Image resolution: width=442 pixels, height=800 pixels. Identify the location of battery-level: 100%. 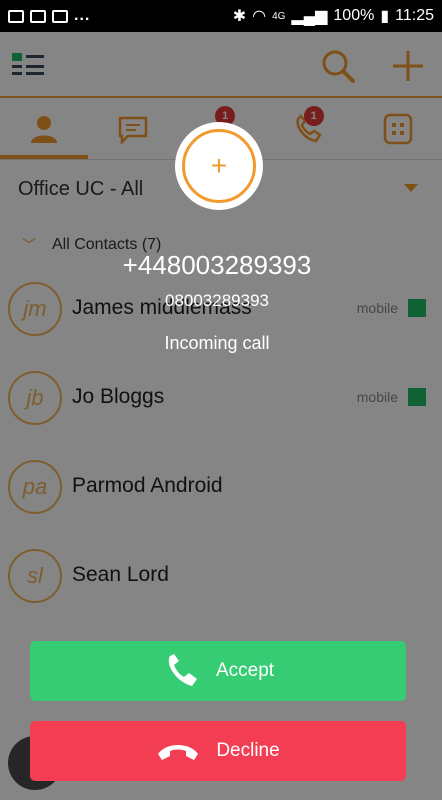
(354, 15).